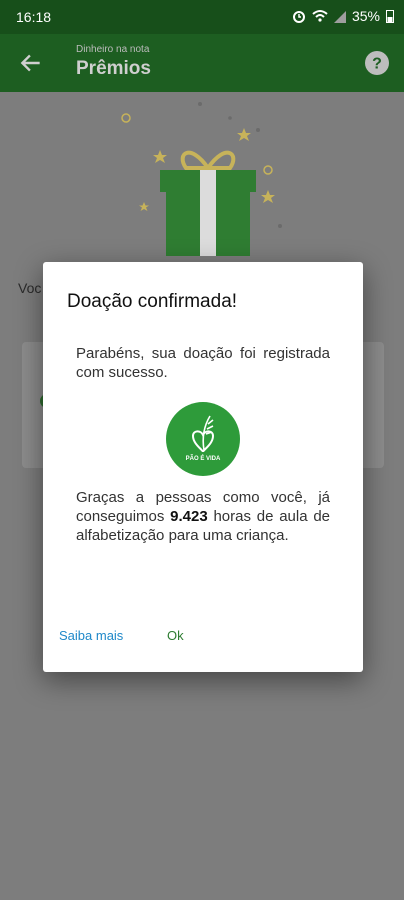 The width and height of the screenshot is (404, 900). I want to click on dialog-title: Doação confirmada!, so click(152, 301).